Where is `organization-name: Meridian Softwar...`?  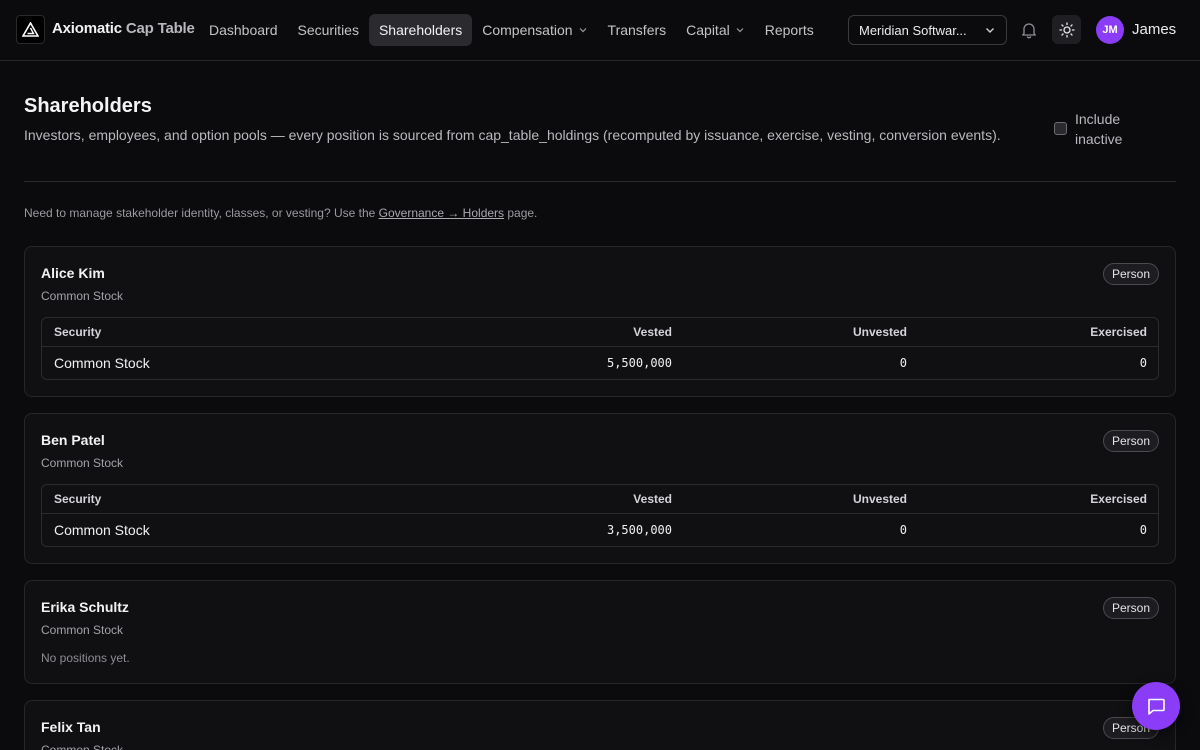 organization-name: Meridian Softwar... is located at coordinates (913, 30).